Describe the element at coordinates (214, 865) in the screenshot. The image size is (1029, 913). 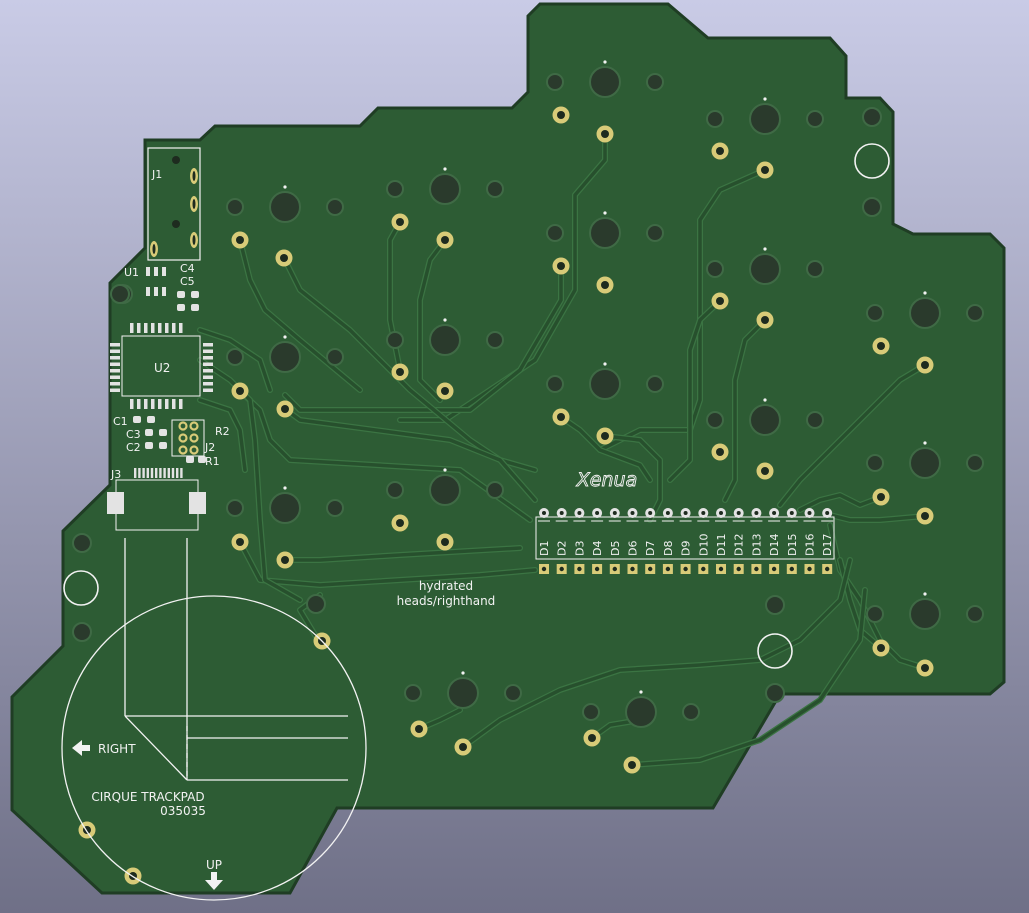
I see `trackpad-up-label: UP` at that location.